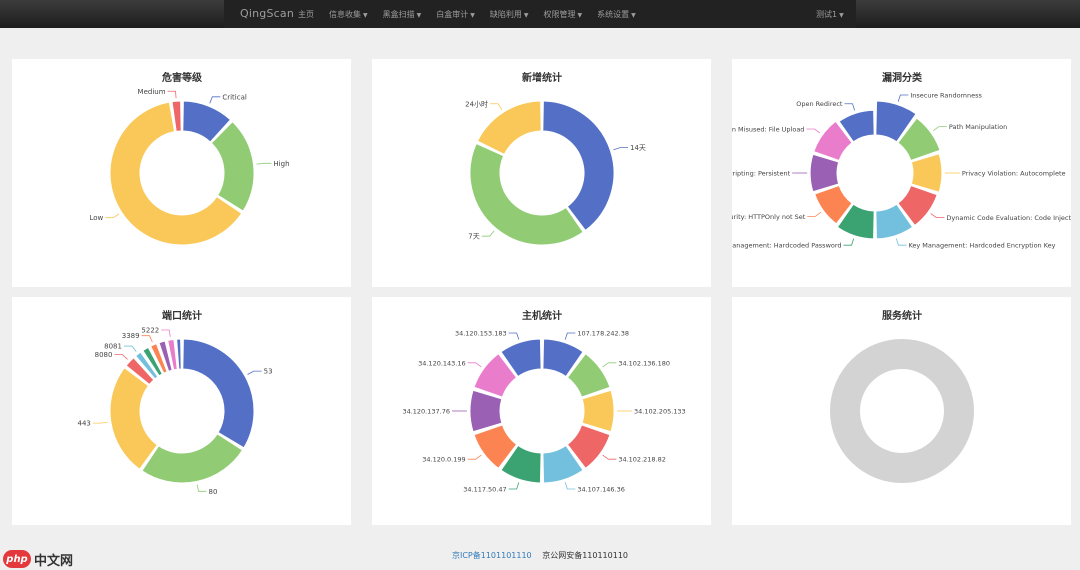  I want to click on chart-title: 危害等级, so click(182, 77).